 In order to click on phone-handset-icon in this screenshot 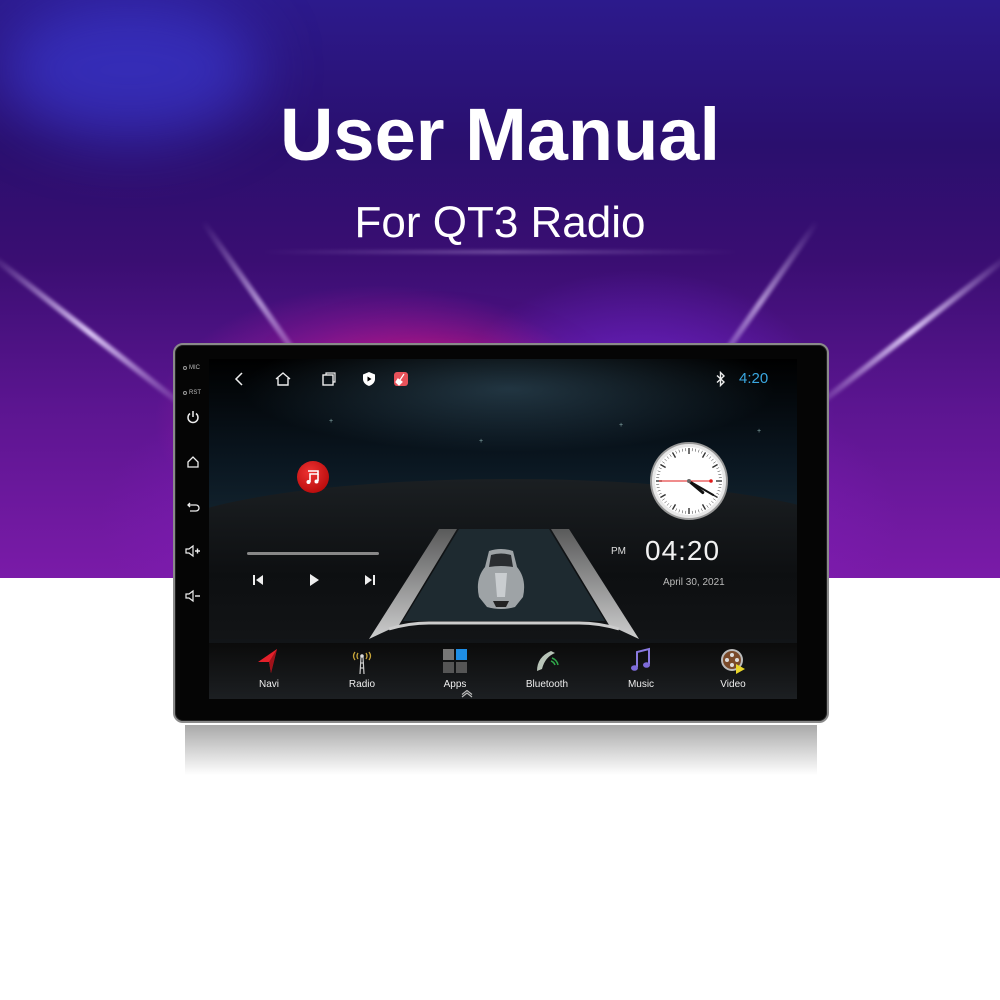, I will do `click(548, 661)`.